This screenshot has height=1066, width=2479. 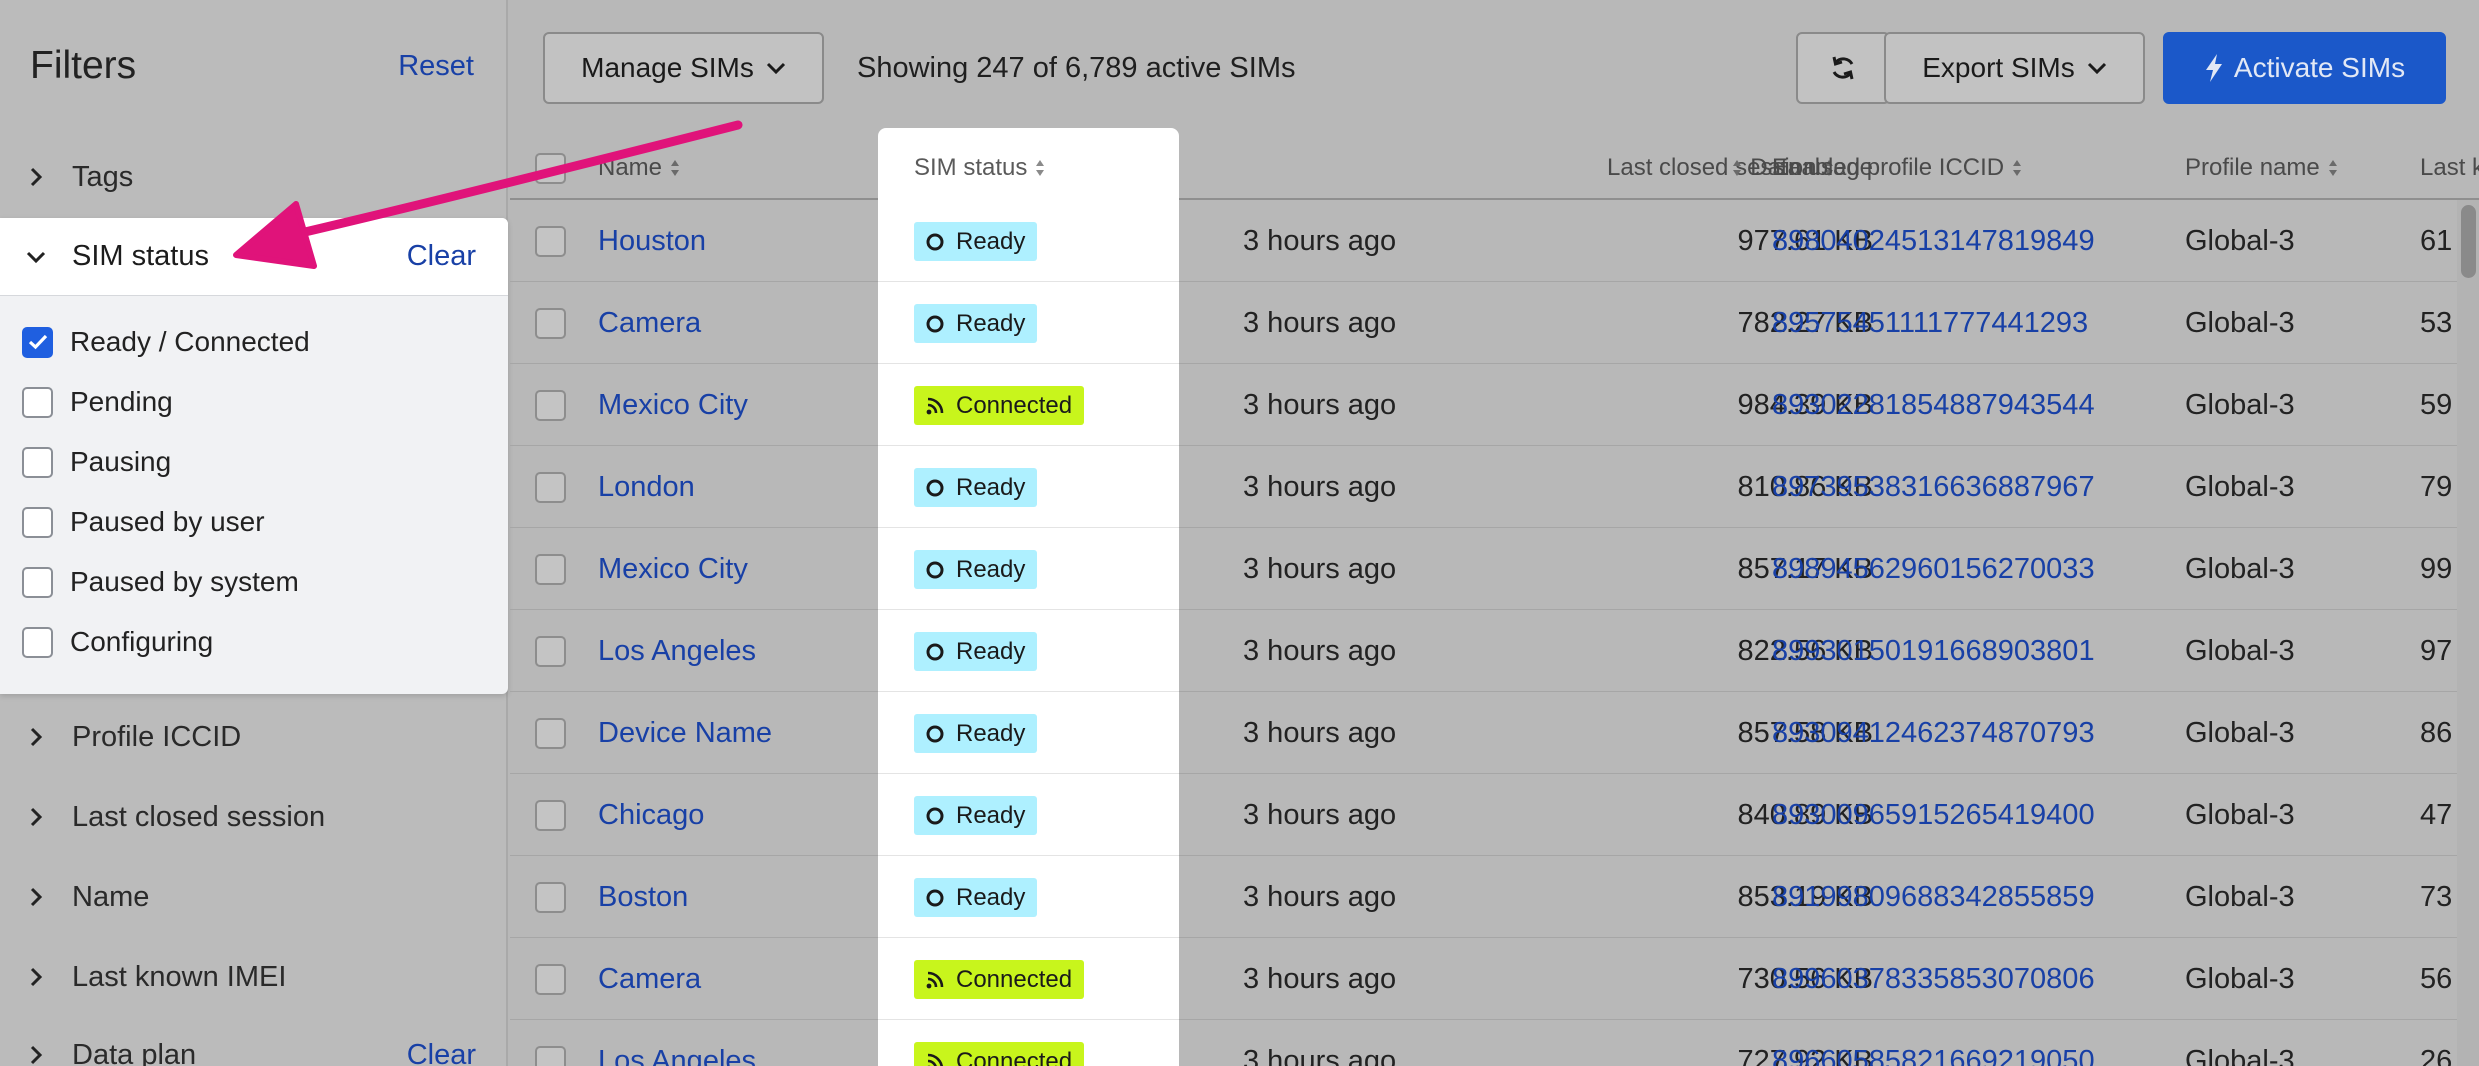 I want to click on column-header-last-known: Last k, so click(x=2449, y=168).